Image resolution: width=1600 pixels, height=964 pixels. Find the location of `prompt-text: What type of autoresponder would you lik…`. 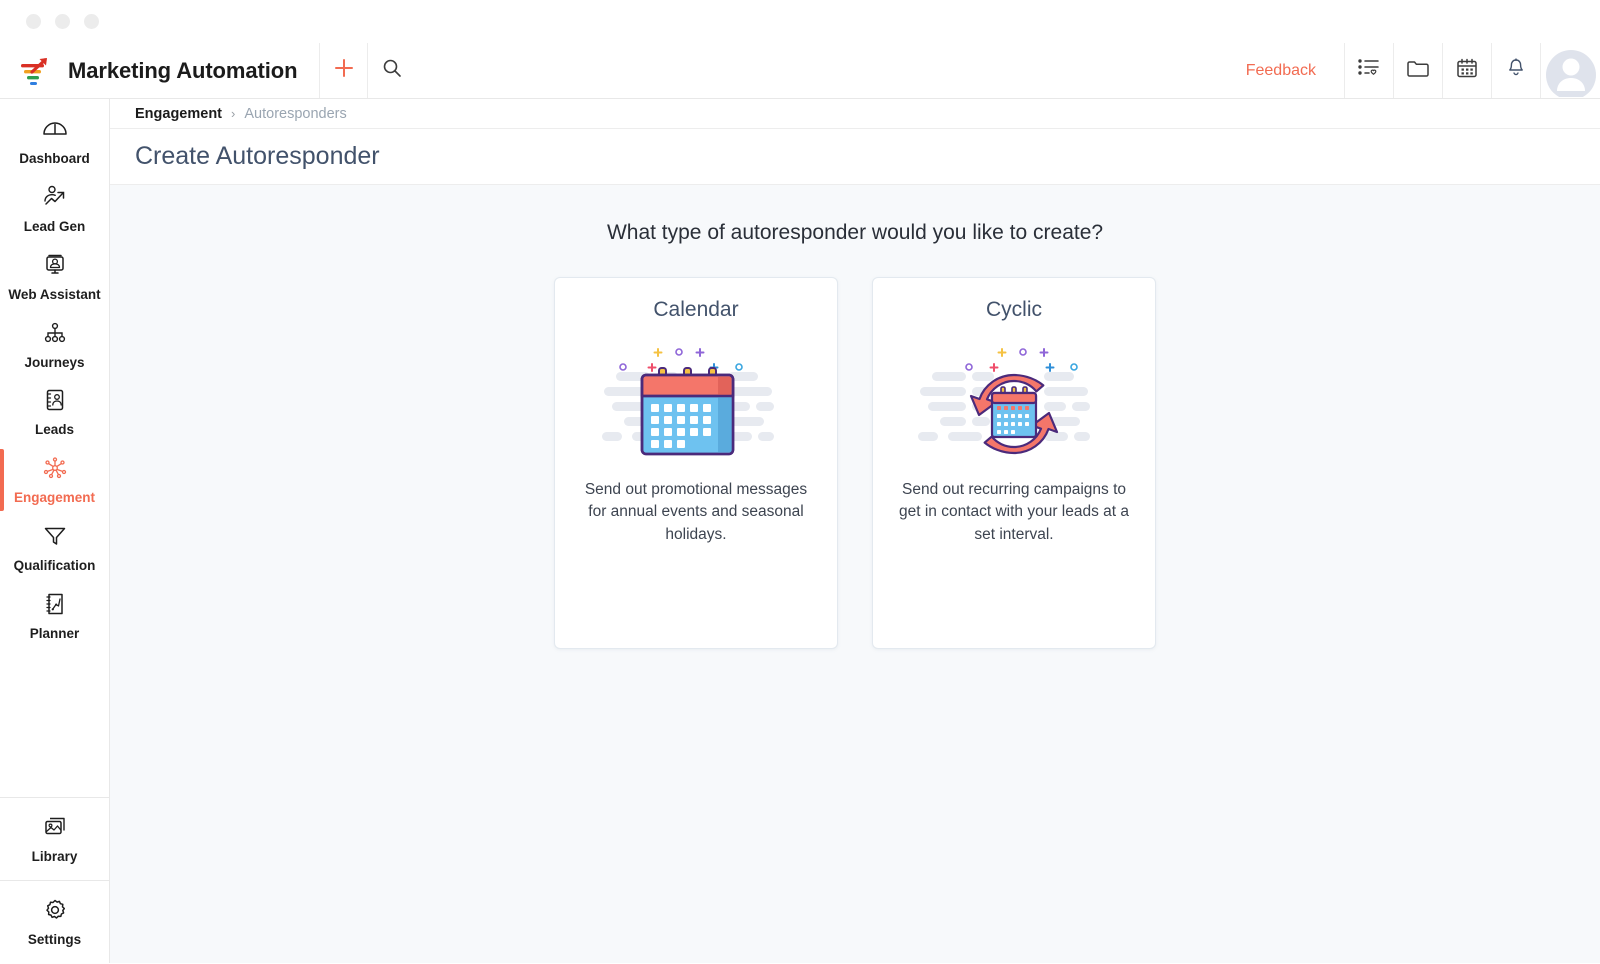

prompt-text: What type of autoresponder would you lik… is located at coordinates (855, 232).